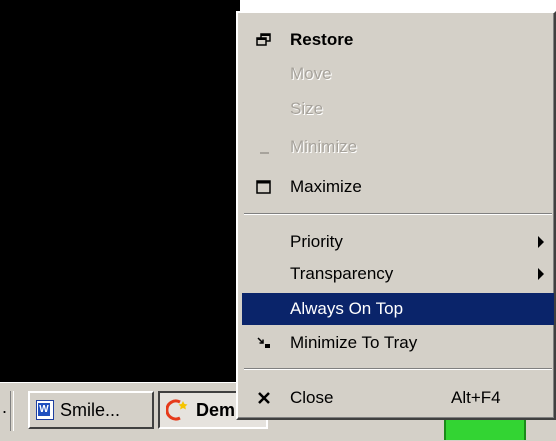 Image resolution: width=556 pixels, height=441 pixels. Describe the element at coordinates (307, 108) in the screenshot. I see `menu-item-label: Size` at that location.